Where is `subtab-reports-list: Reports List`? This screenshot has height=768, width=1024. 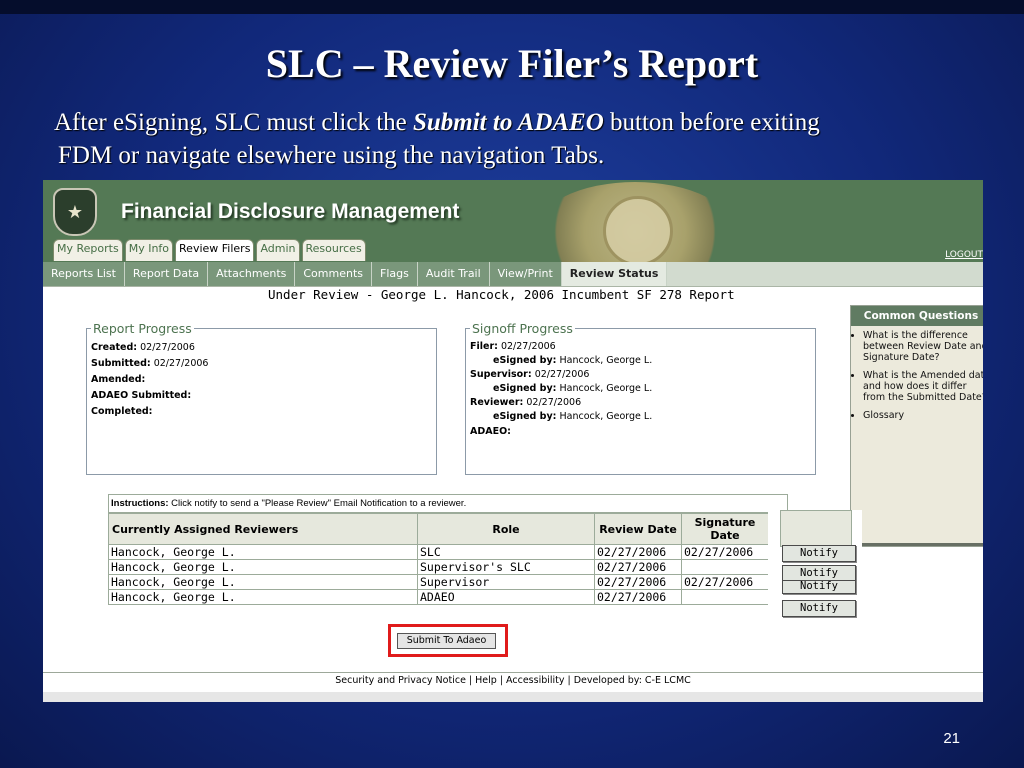 subtab-reports-list: Reports List is located at coordinates (84, 274).